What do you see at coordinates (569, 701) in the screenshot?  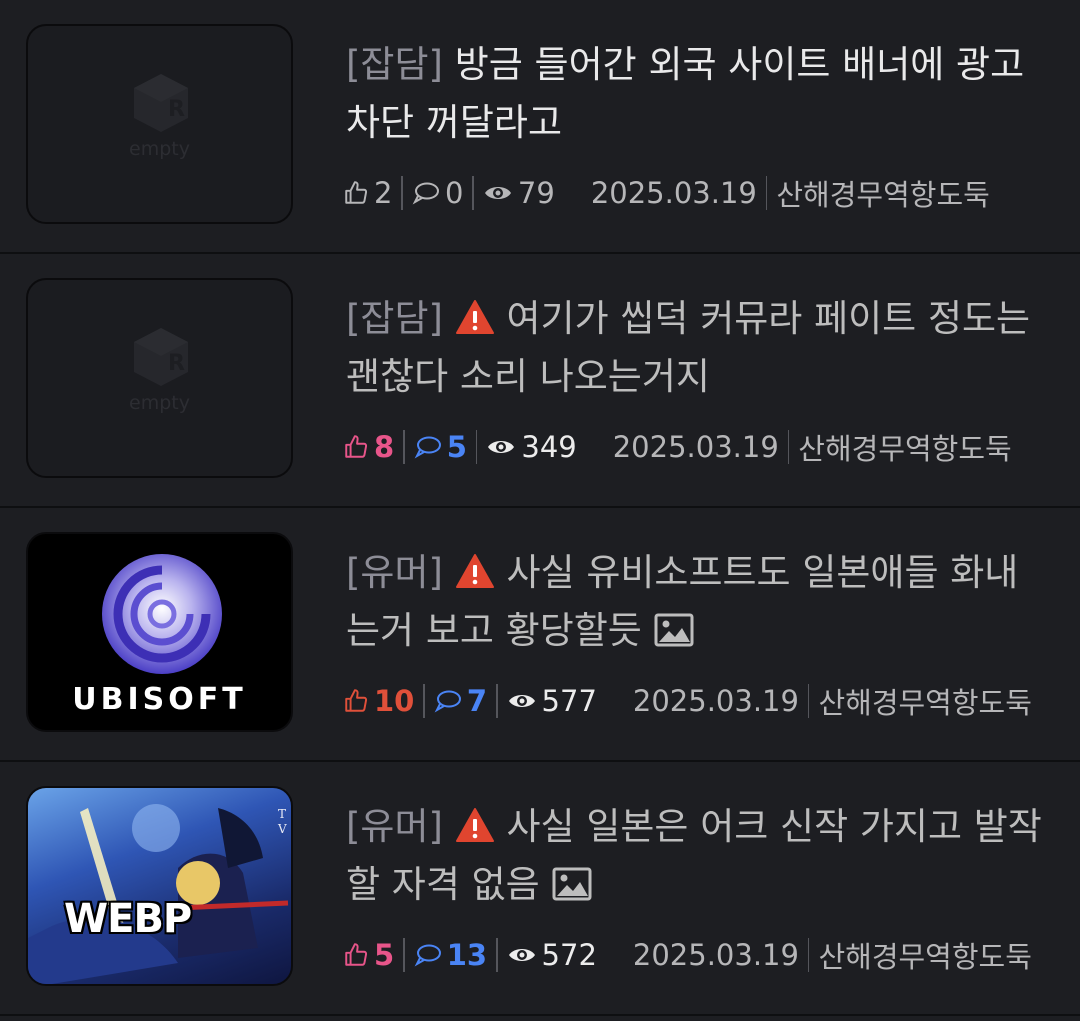 I see `view-count: 577` at bounding box center [569, 701].